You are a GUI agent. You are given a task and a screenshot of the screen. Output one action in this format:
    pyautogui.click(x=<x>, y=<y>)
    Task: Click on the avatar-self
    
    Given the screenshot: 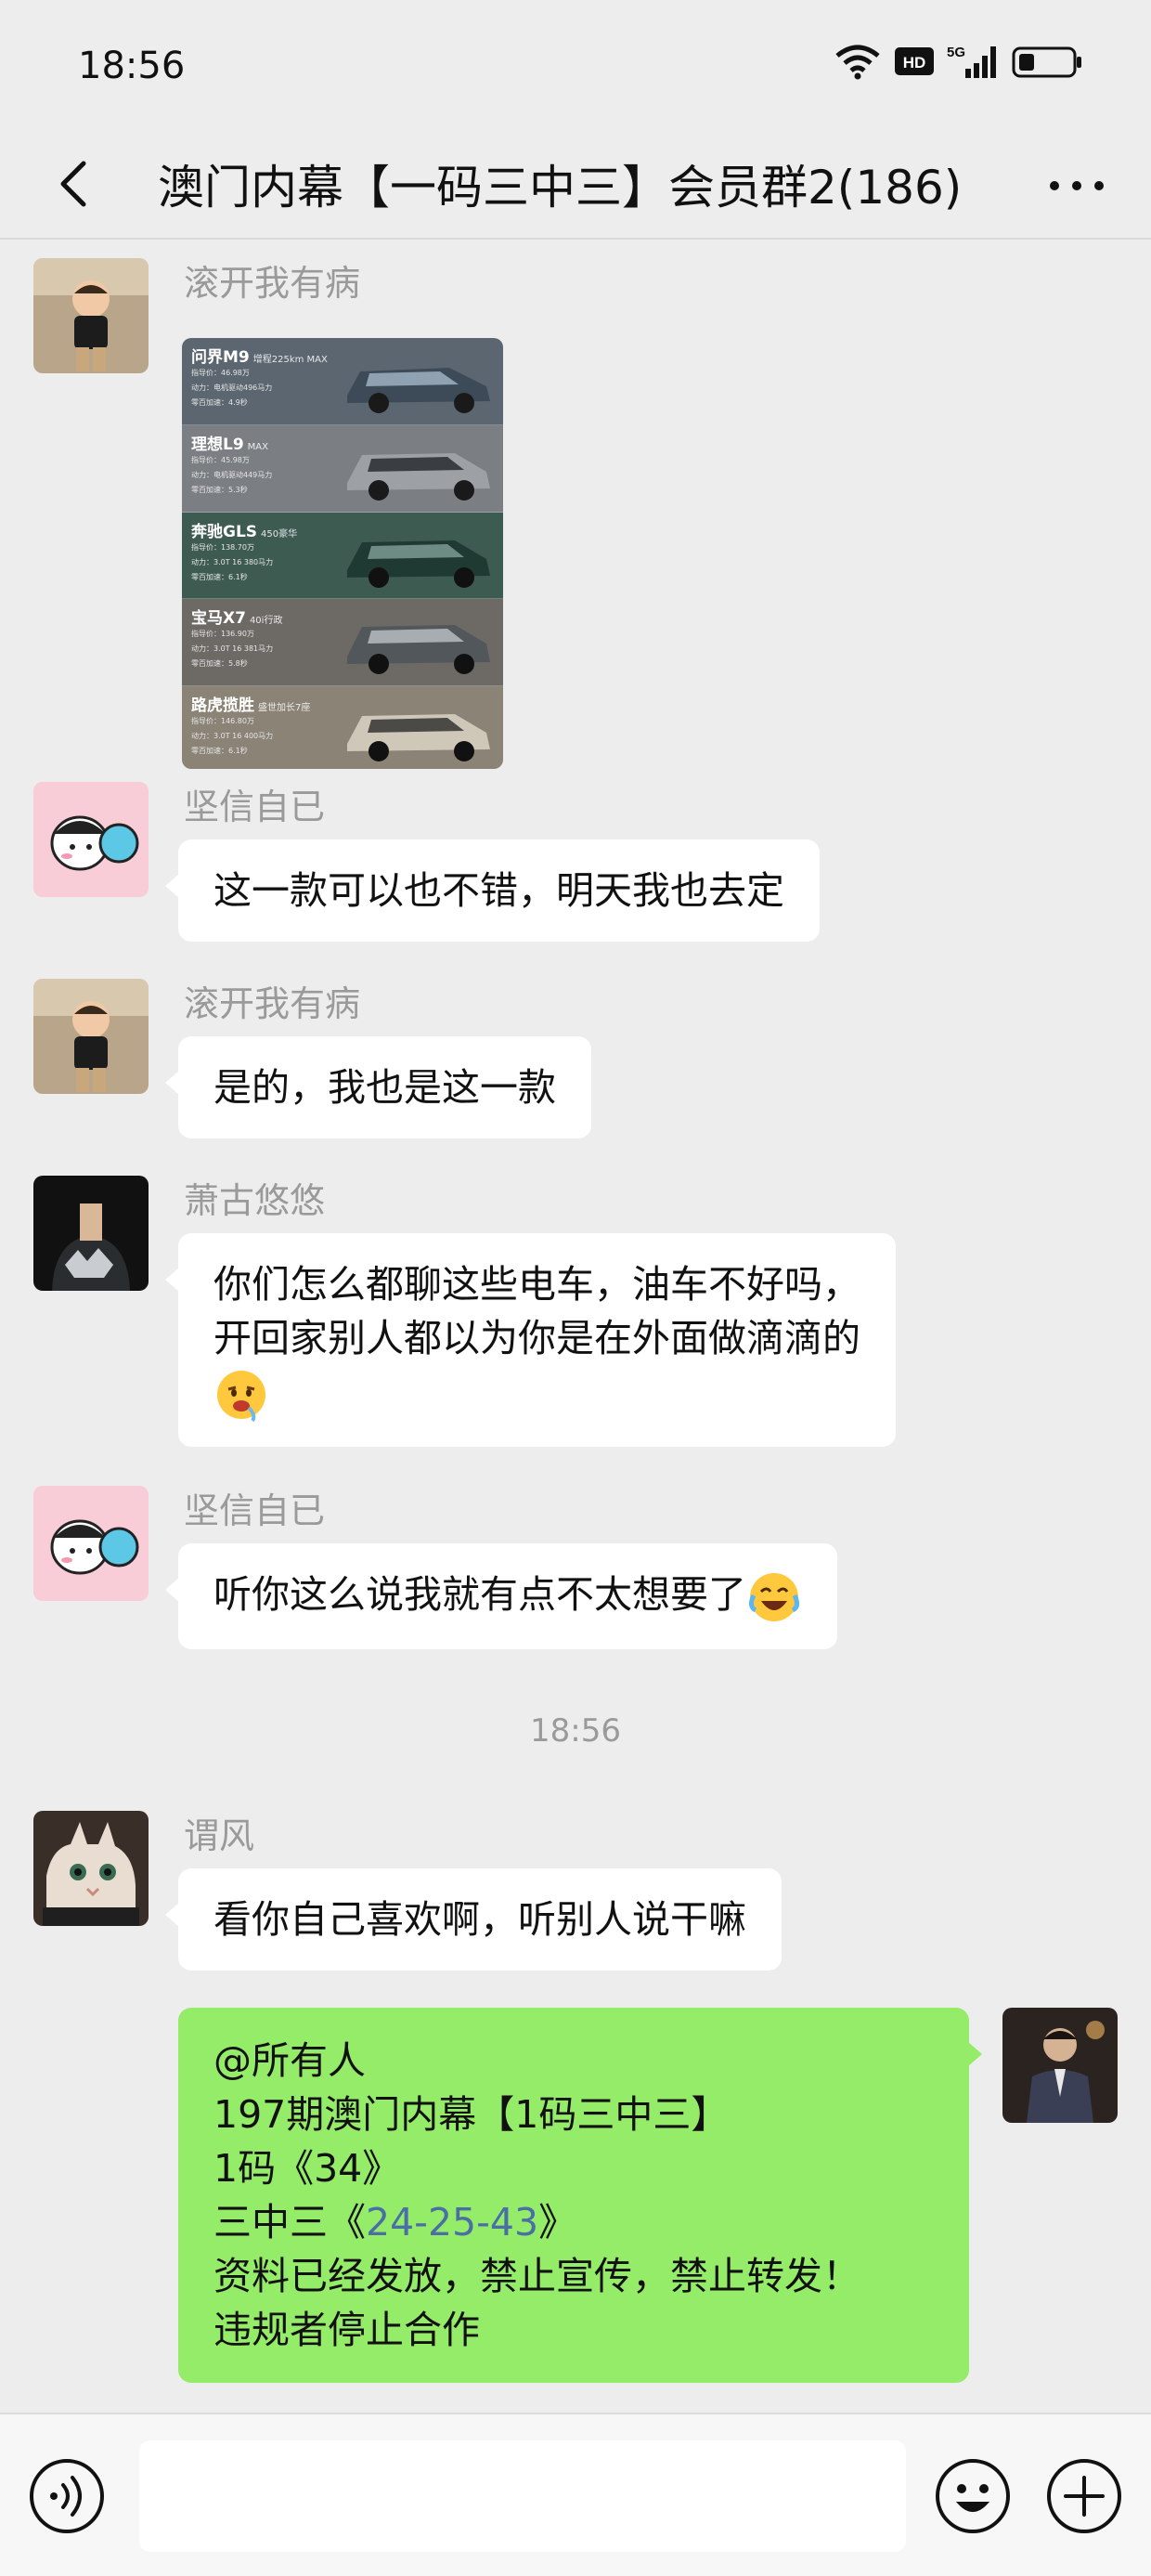 What is the action you would take?
    pyautogui.click(x=1060, y=2065)
    